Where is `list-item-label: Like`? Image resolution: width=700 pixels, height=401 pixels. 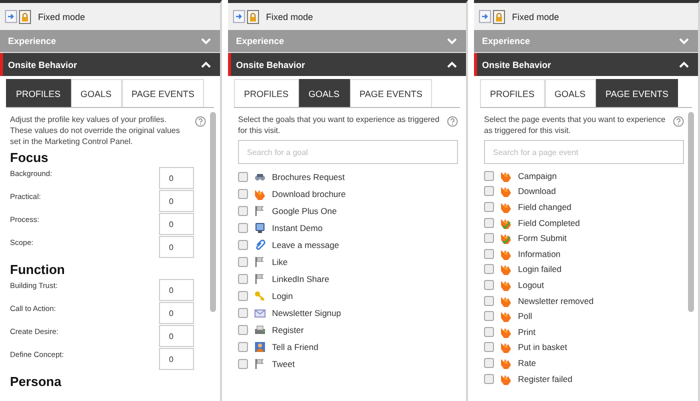
list-item-label: Like is located at coordinates (280, 261).